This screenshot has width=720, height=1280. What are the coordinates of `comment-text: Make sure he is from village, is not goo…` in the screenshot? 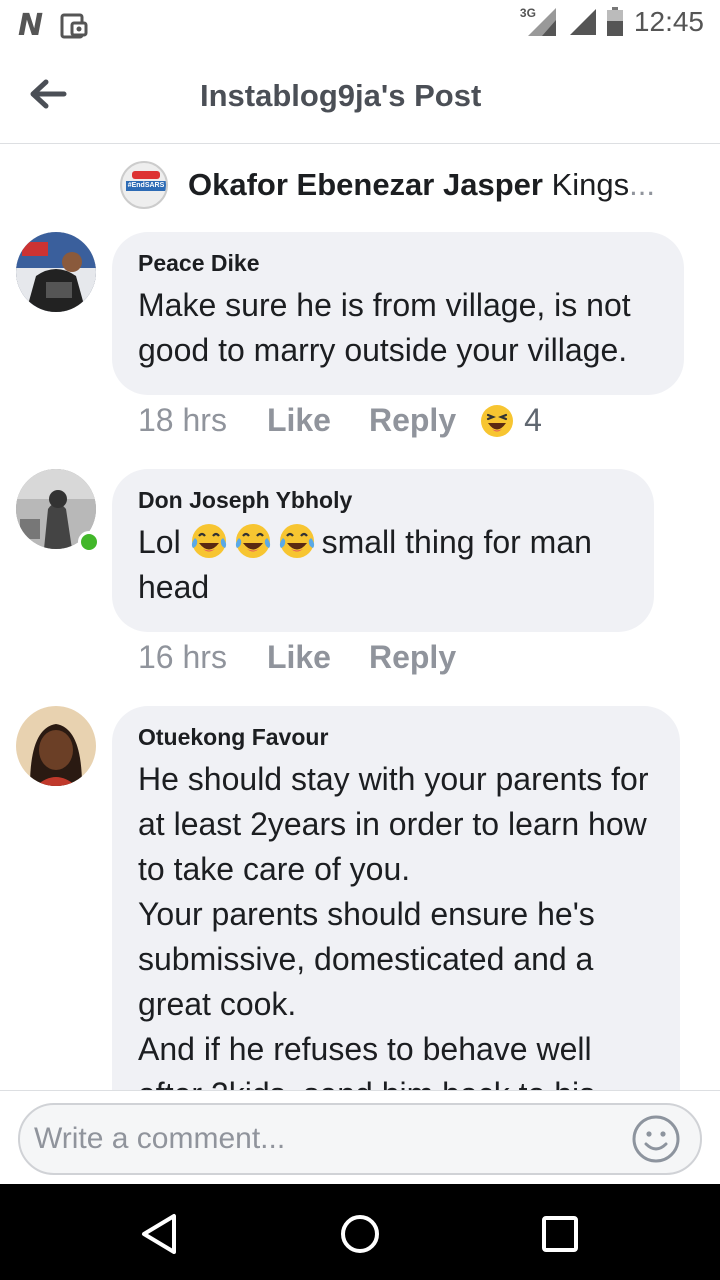 It's located at (389, 327).